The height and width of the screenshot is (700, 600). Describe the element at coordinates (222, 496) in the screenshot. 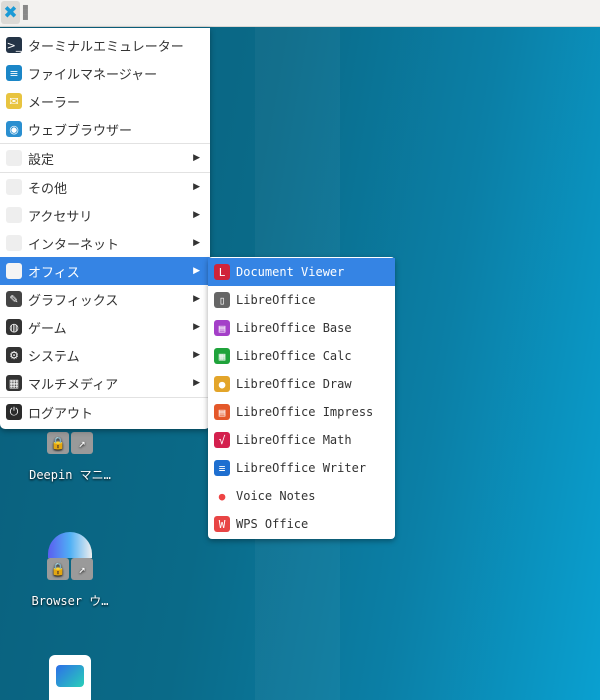

I see `voice-notes-icon: ●` at that location.